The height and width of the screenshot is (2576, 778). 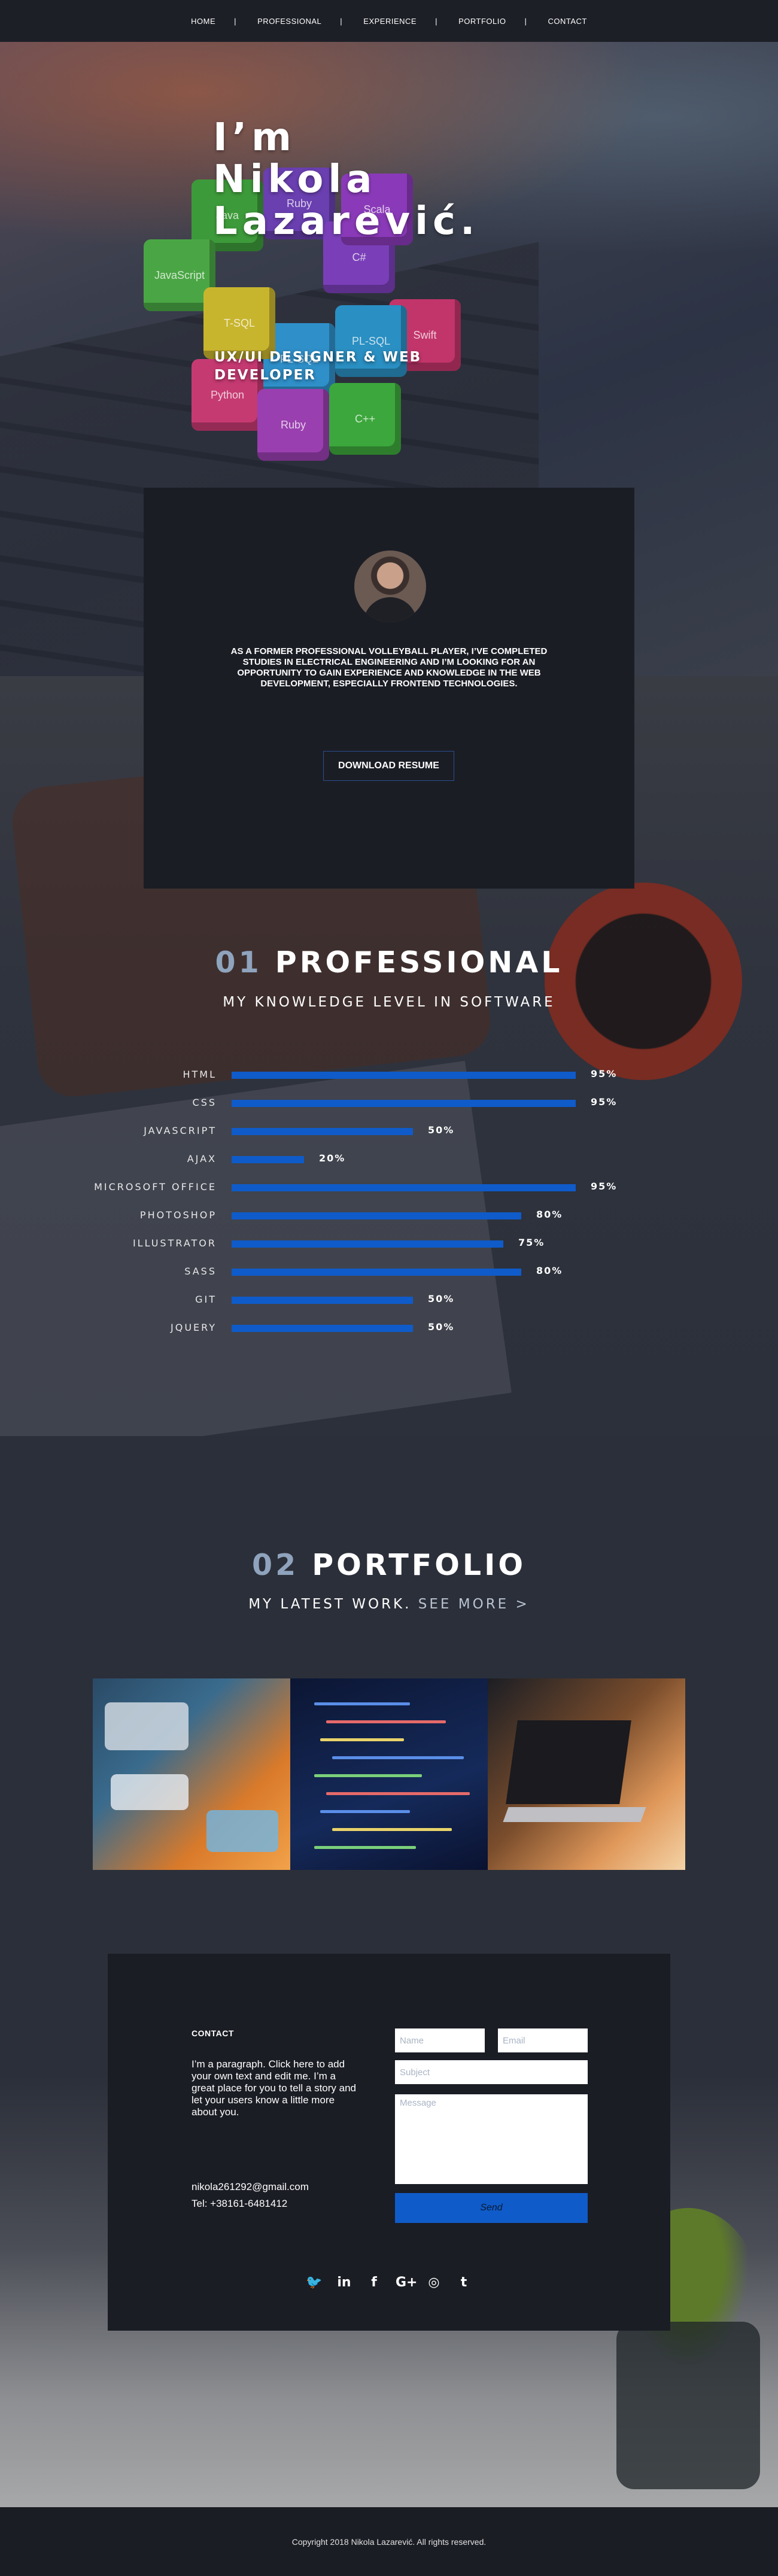 I want to click on coffee-cup-image, so click(x=643, y=982).